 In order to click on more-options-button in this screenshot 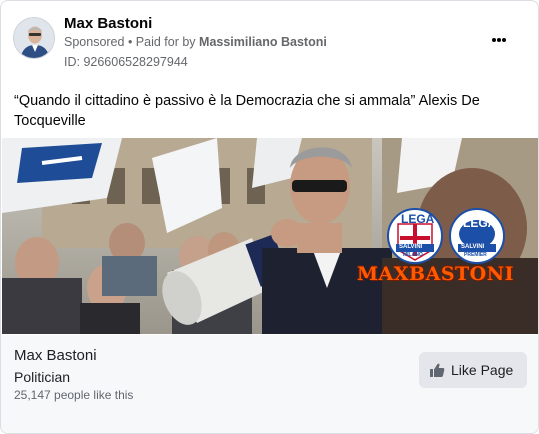, I will do `click(504, 39)`.